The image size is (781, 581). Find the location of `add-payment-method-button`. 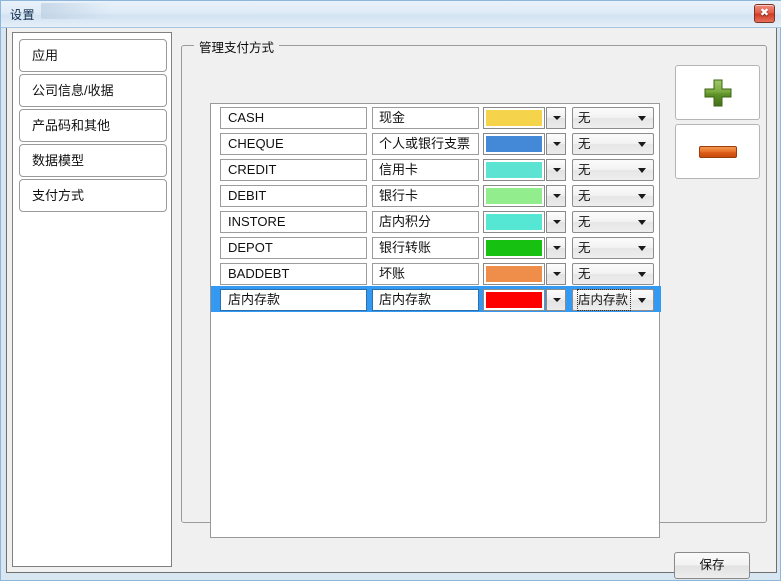

add-payment-method-button is located at coordinates (717, 92).